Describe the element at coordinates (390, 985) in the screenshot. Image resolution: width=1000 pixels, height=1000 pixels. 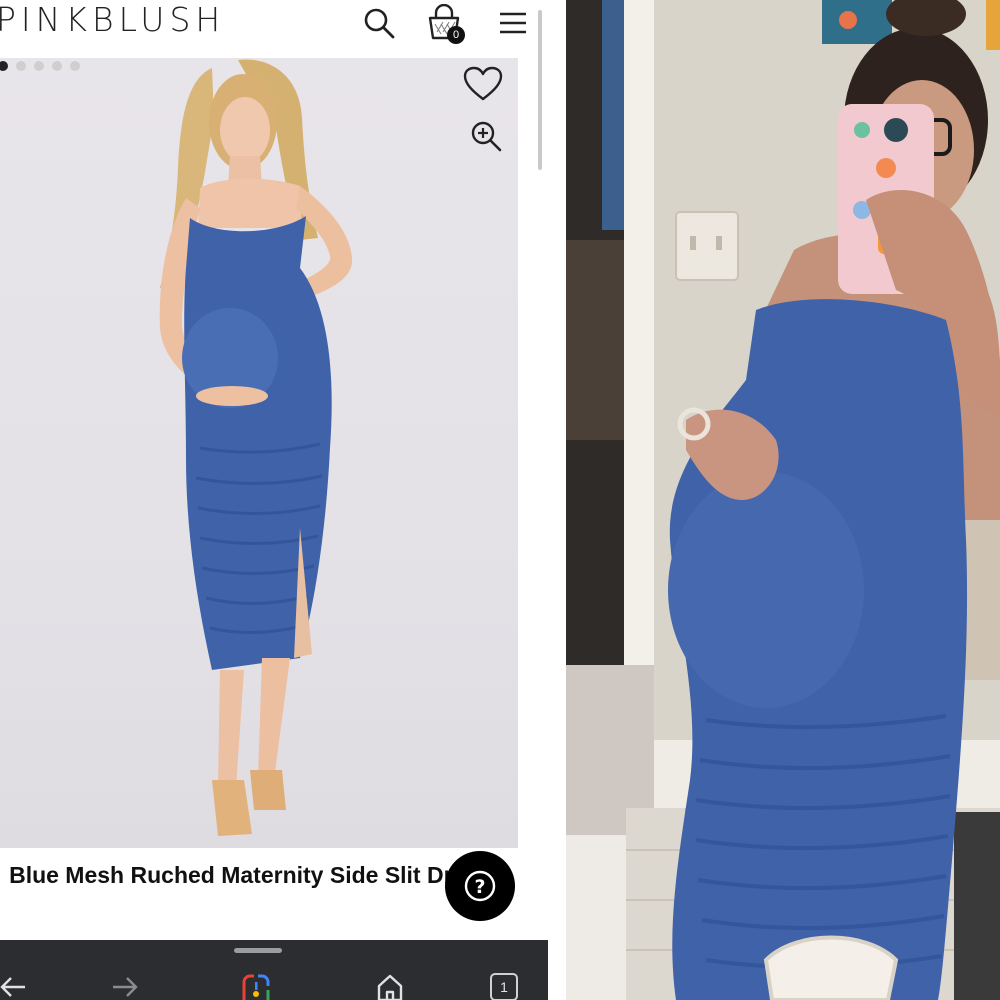
I see `home-icon` at that location.